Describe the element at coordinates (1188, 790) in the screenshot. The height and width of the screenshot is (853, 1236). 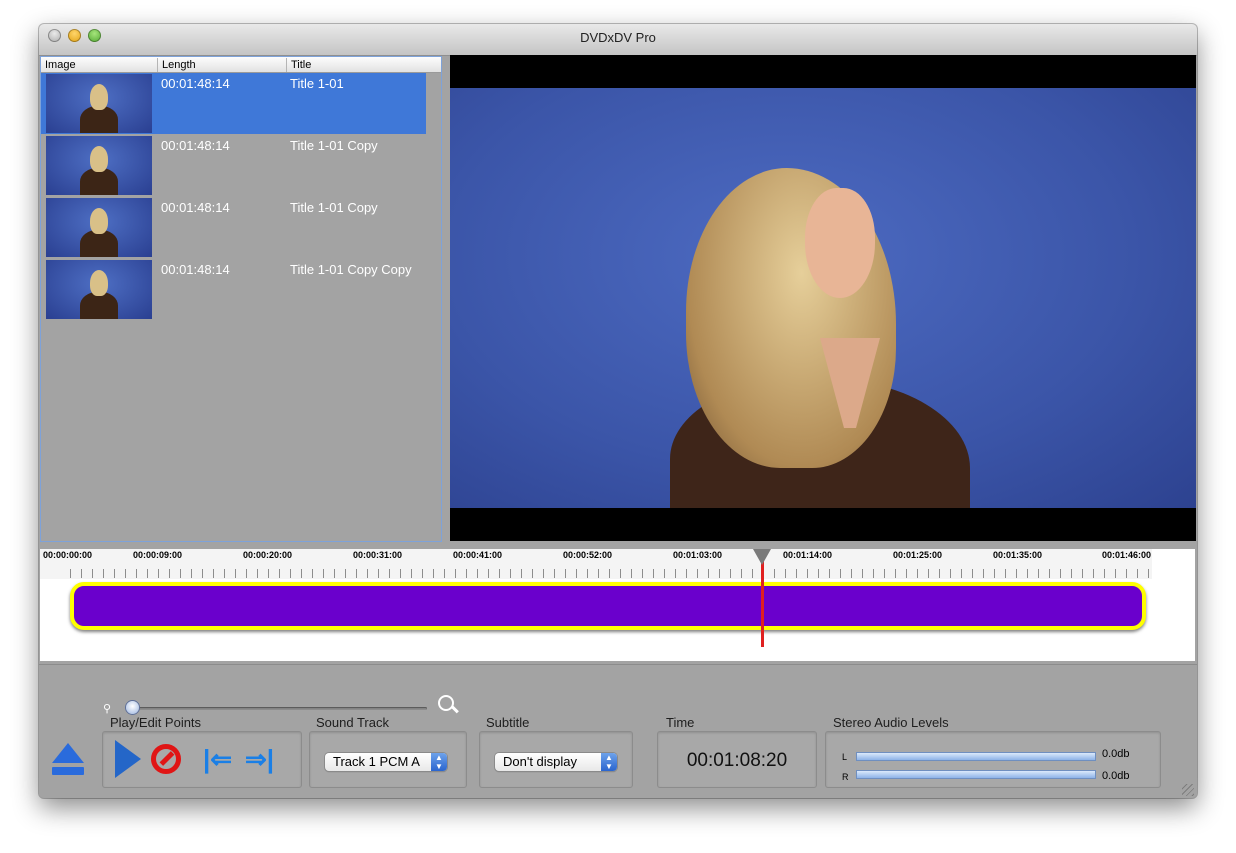
I see `resize-grip` at that location.